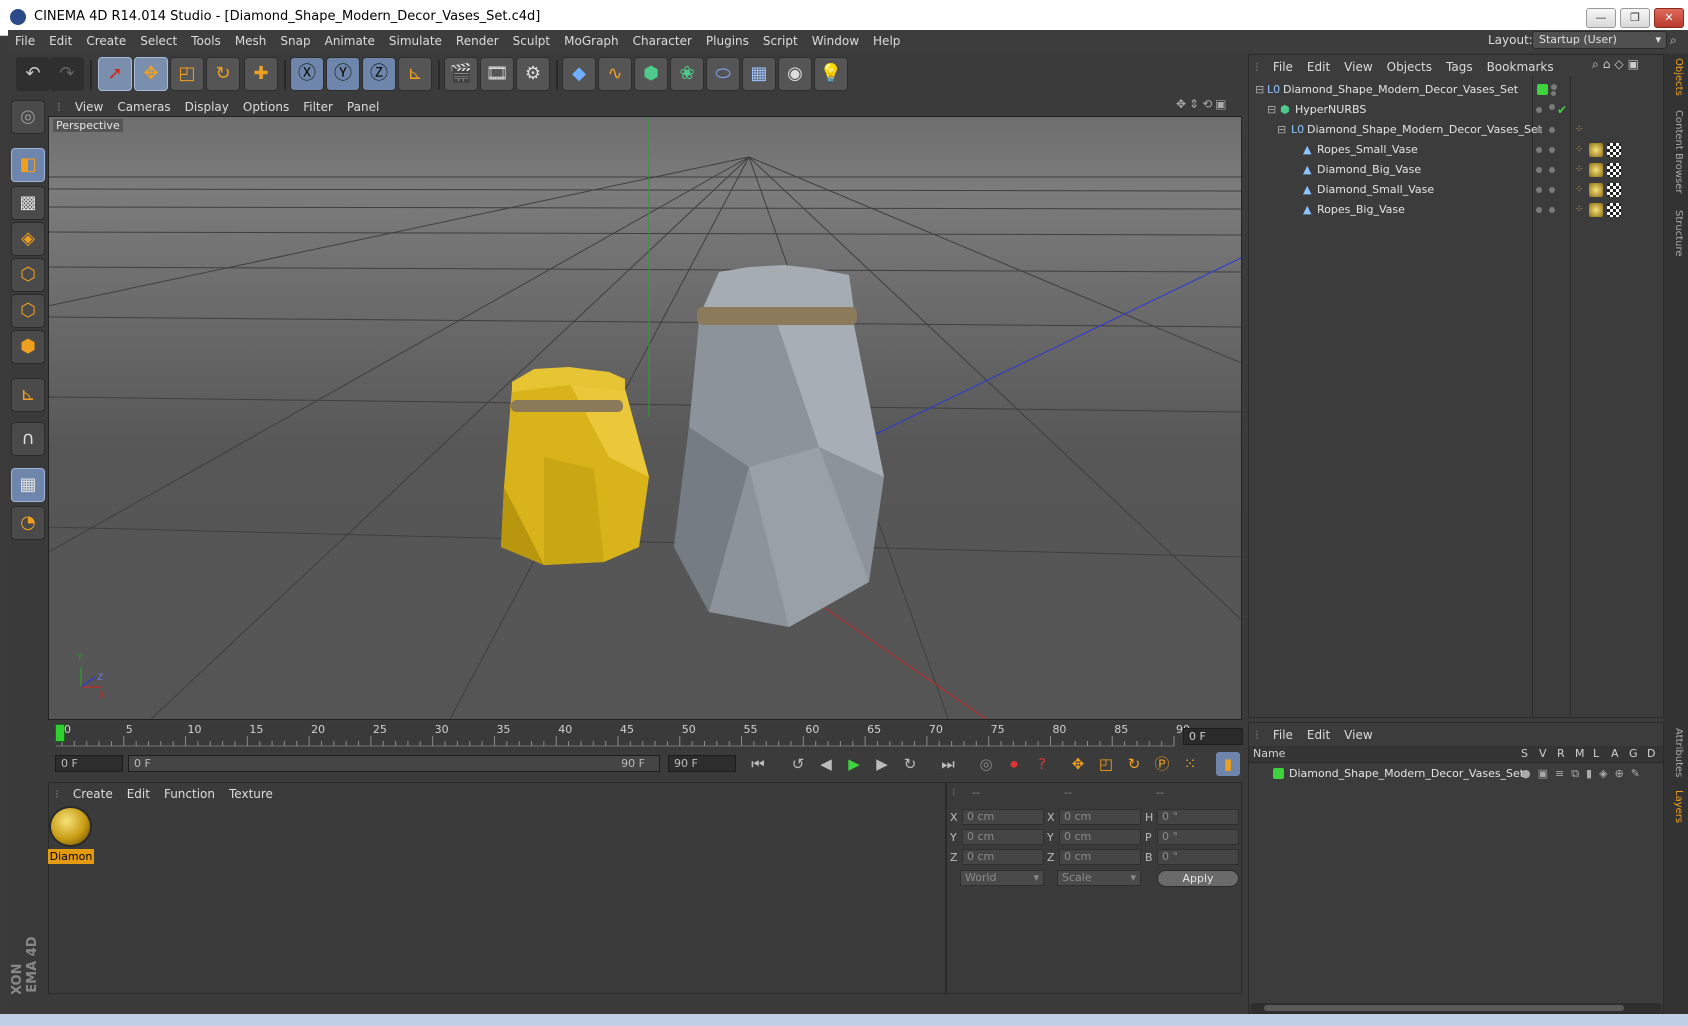 This screenshot has height=1026, width=1688. Describe the element at coordinates (1228, 764) in the screenshot. I see `timeline-window-icon: ▮` at that location.